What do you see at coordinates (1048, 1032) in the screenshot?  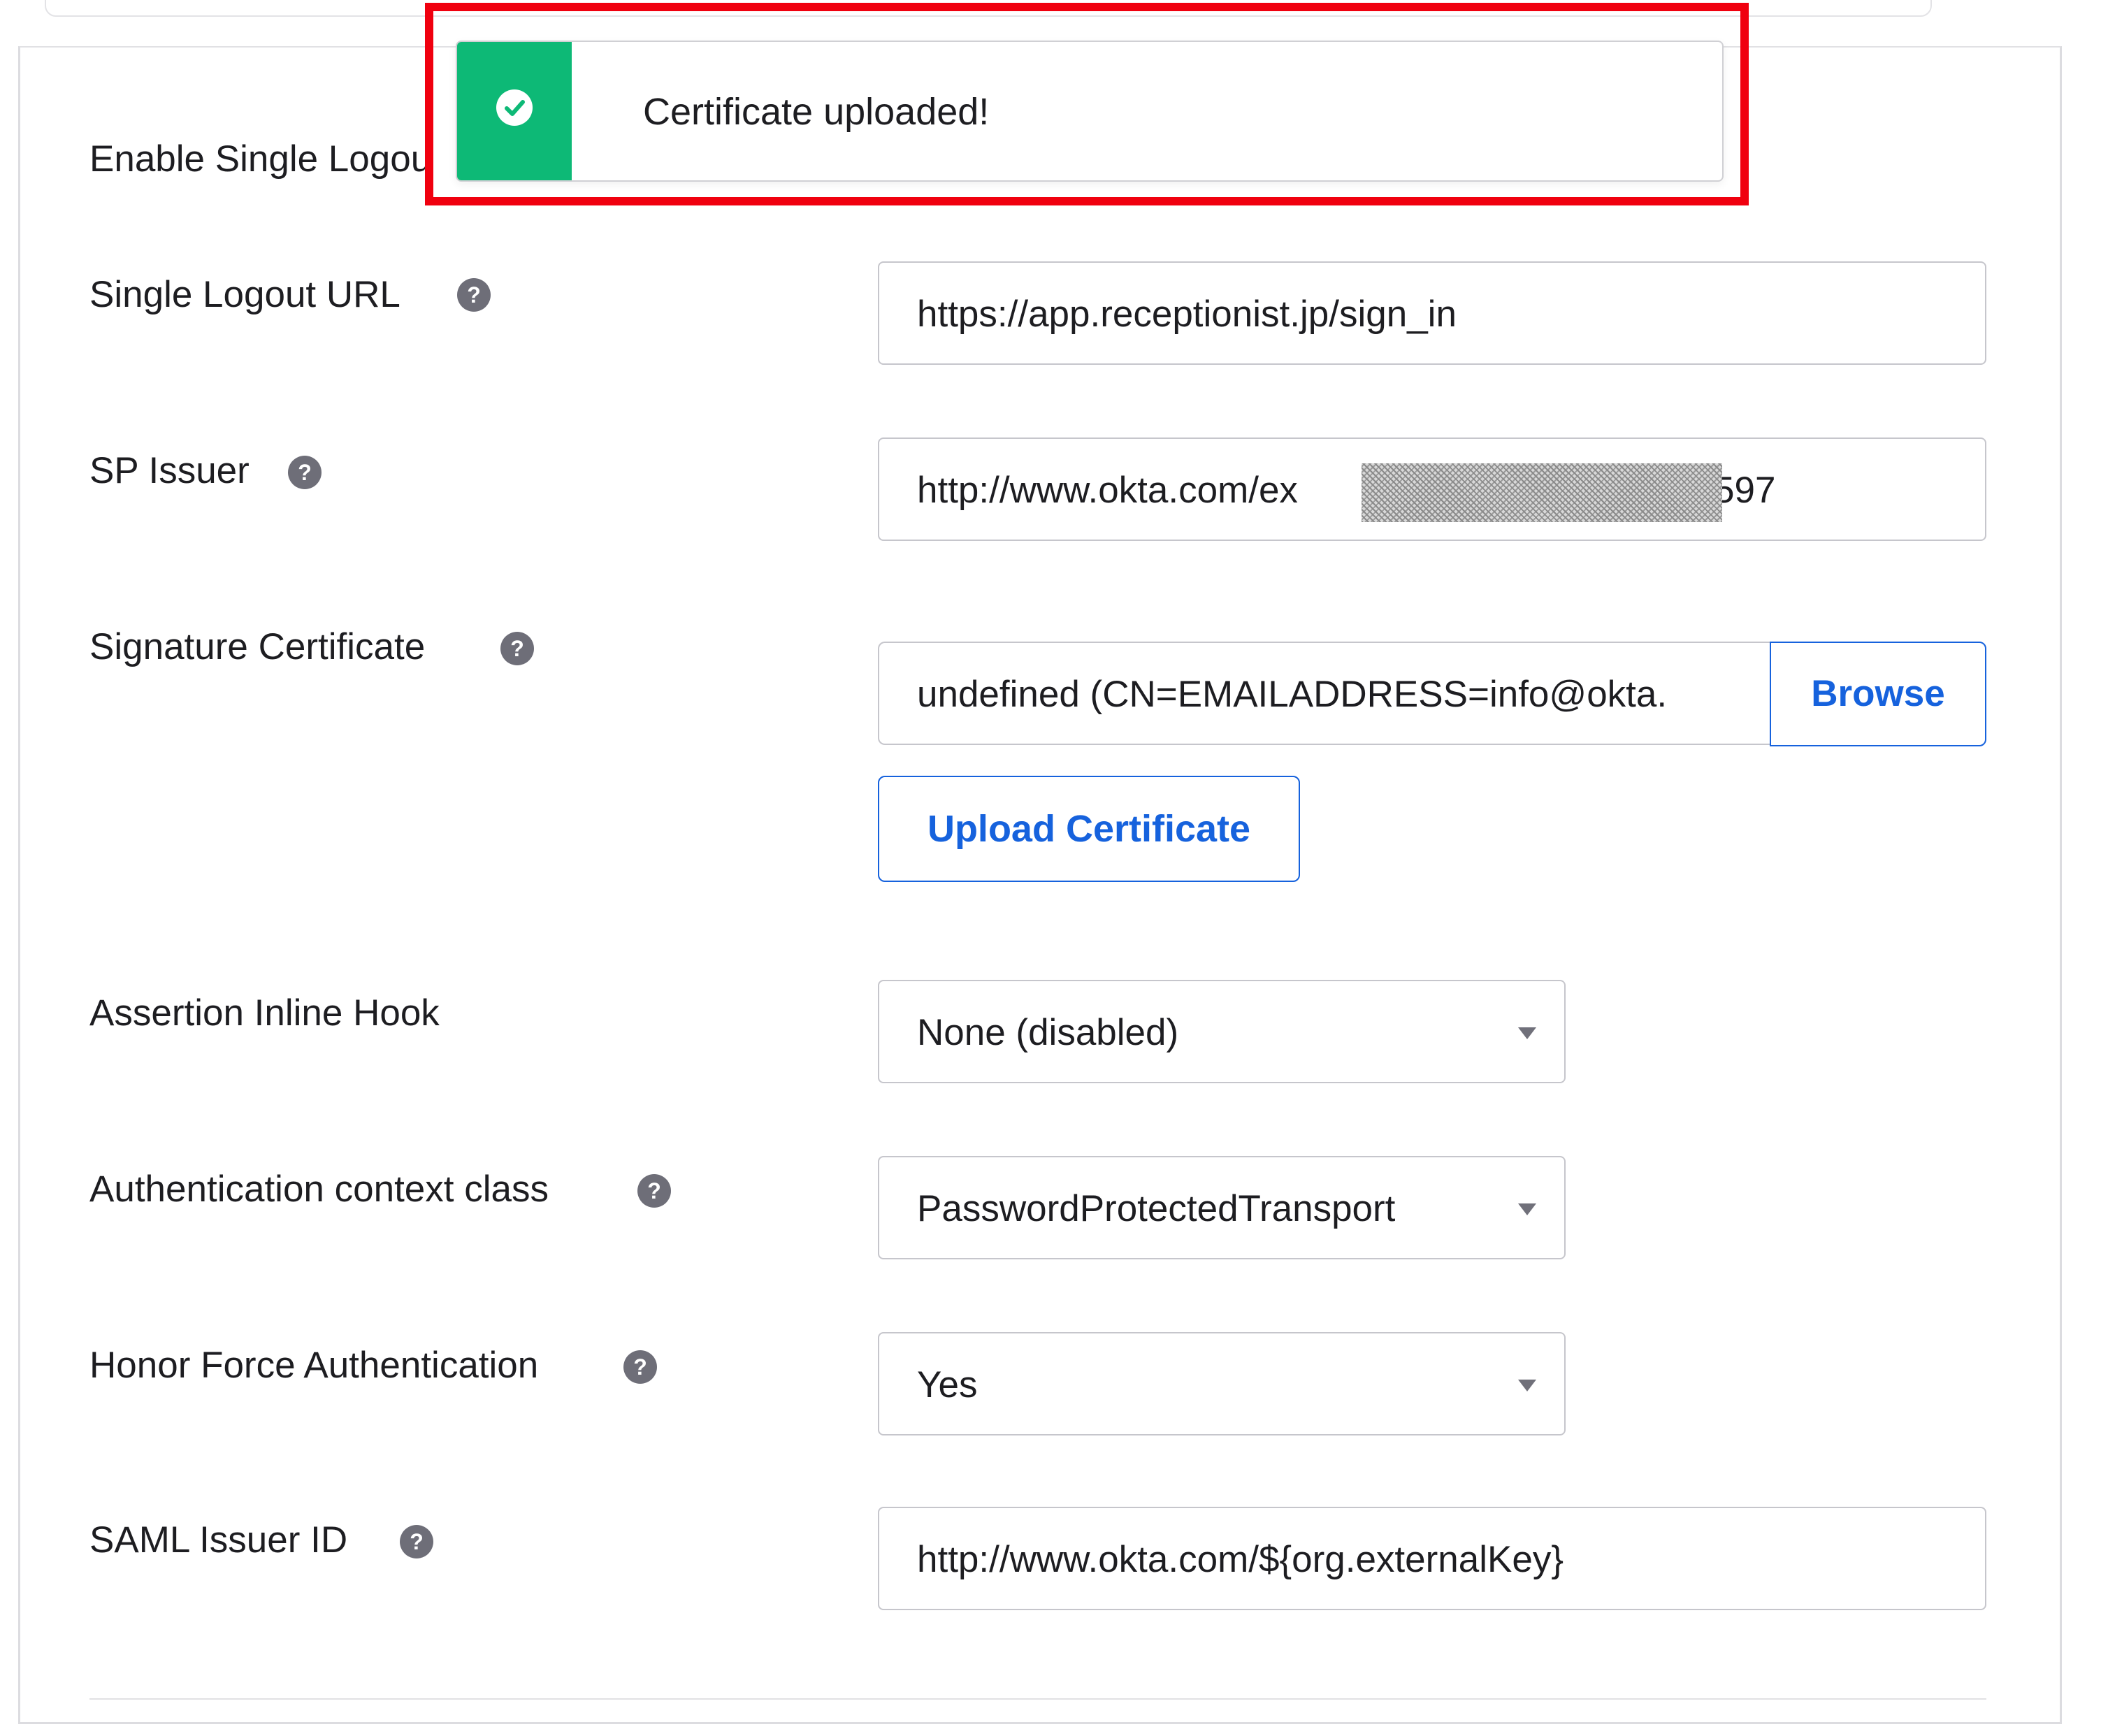 I see `assertion-inline-hook-selected: None (disabled)` at bounding box center [1048, 1032].